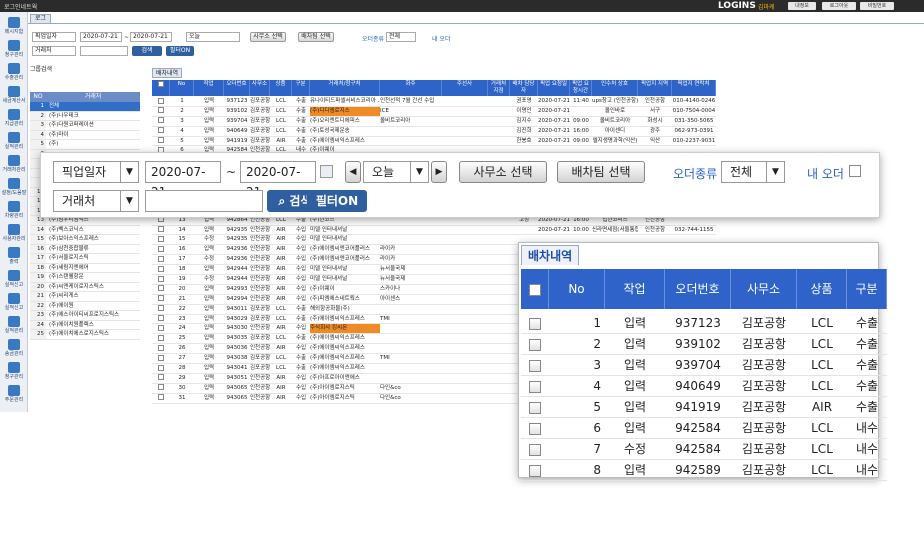 The image size is (924, 536). I want to click on tab-log: 로그, so click(41, 19).